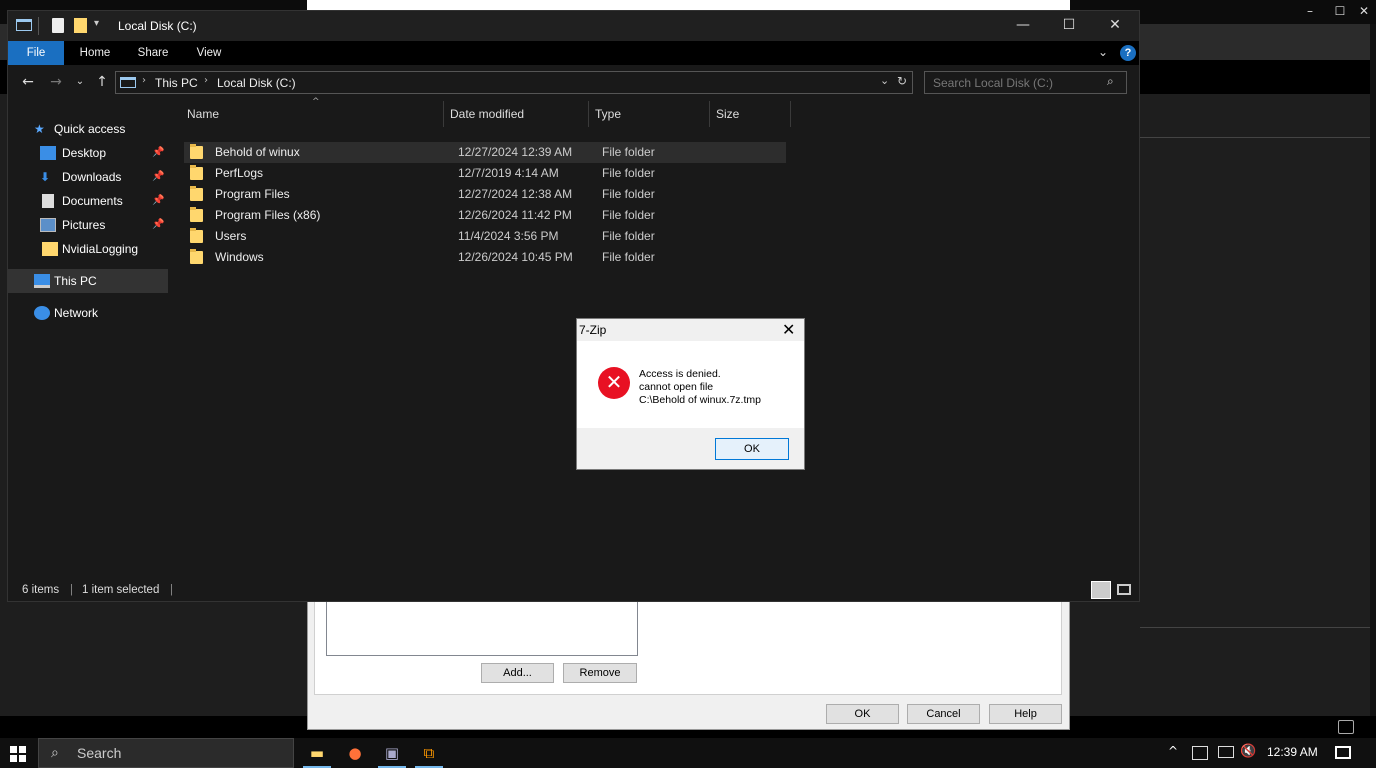 Image resolution: width=1376 pixels, height=768 pixels. I want to click on tray-app-icon, so click(1200, 753).